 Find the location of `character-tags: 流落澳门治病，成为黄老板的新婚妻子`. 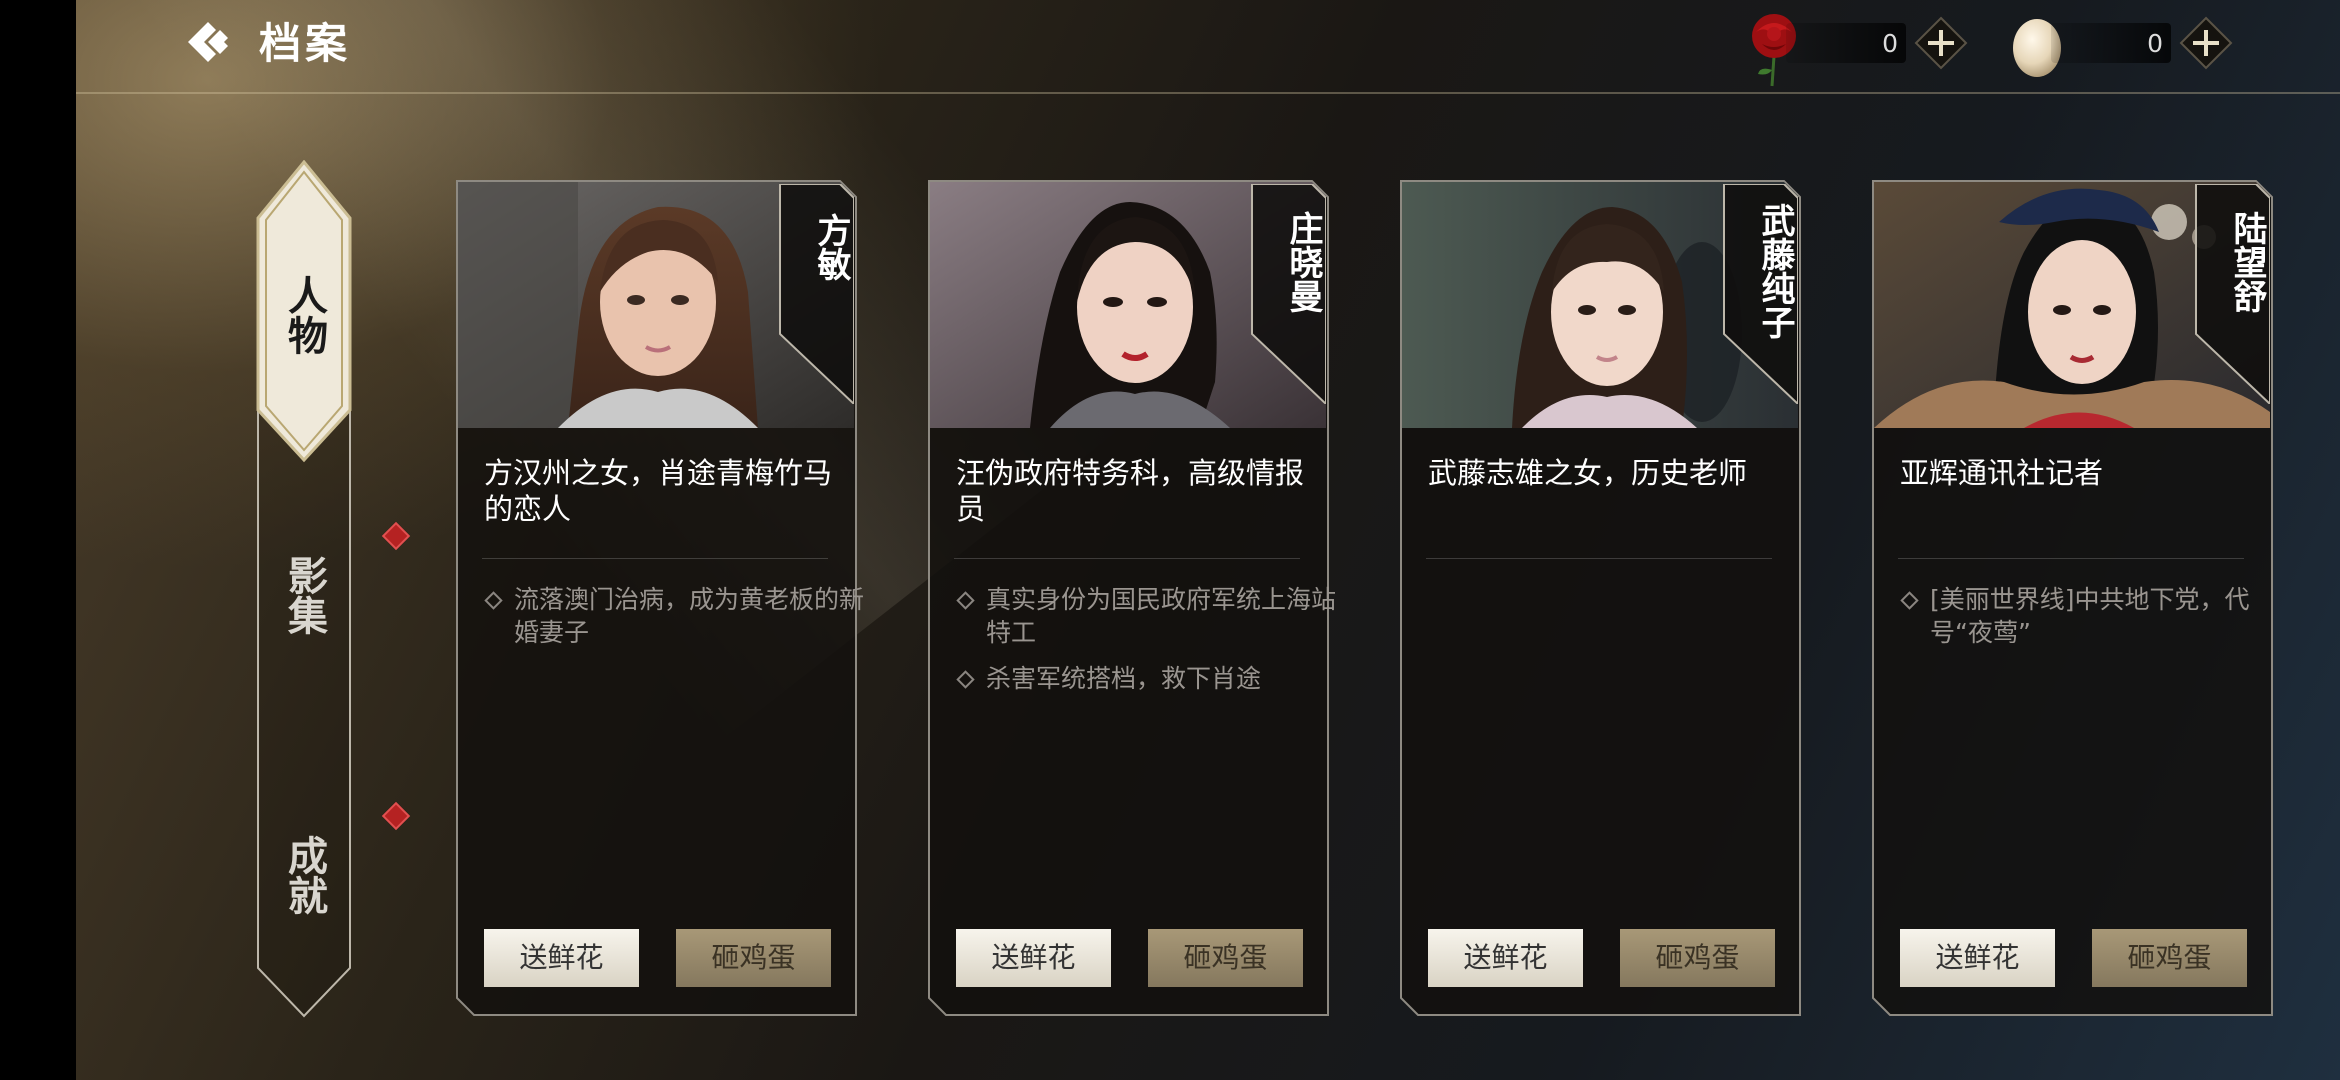

character-tags: 流落澳门治病，成为黄老板的新婚妻子 is located at coordinates (674, 622).